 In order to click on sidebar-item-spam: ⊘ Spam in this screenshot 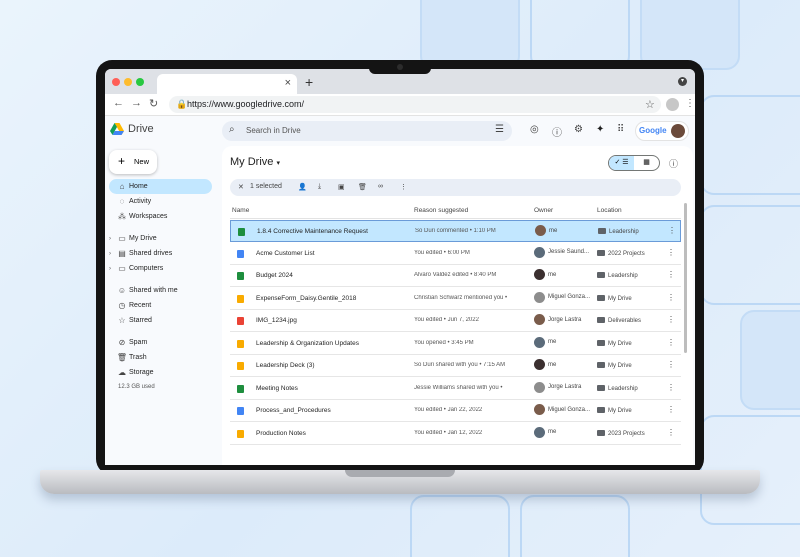, I will do `click(160, 342)`.